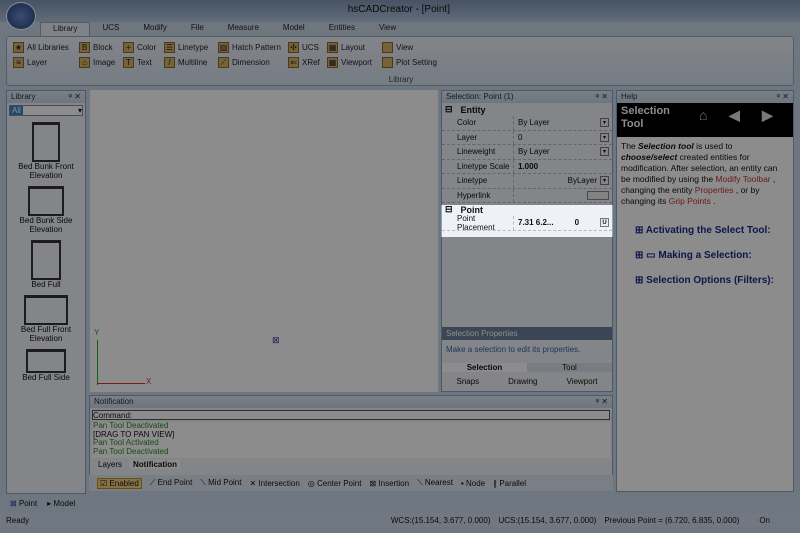  What do you see at coordinates (534, 152) in the screenshot?
I see `property-value: By Layer` at bounding box center [534, 152].